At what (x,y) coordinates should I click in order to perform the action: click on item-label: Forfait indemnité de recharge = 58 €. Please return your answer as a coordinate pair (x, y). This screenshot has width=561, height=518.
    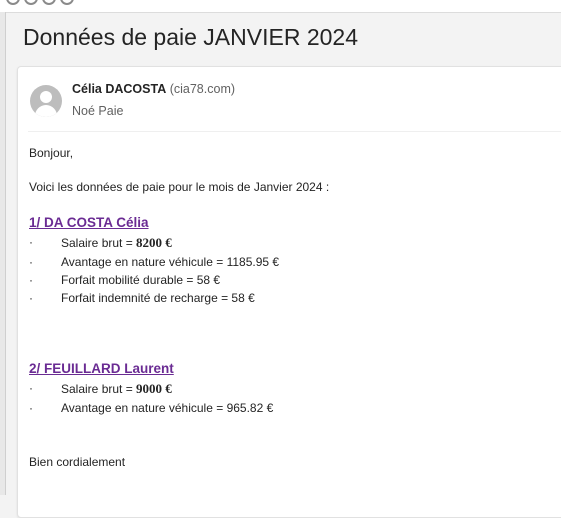
    Looking at the image, I should click on (158, 298).